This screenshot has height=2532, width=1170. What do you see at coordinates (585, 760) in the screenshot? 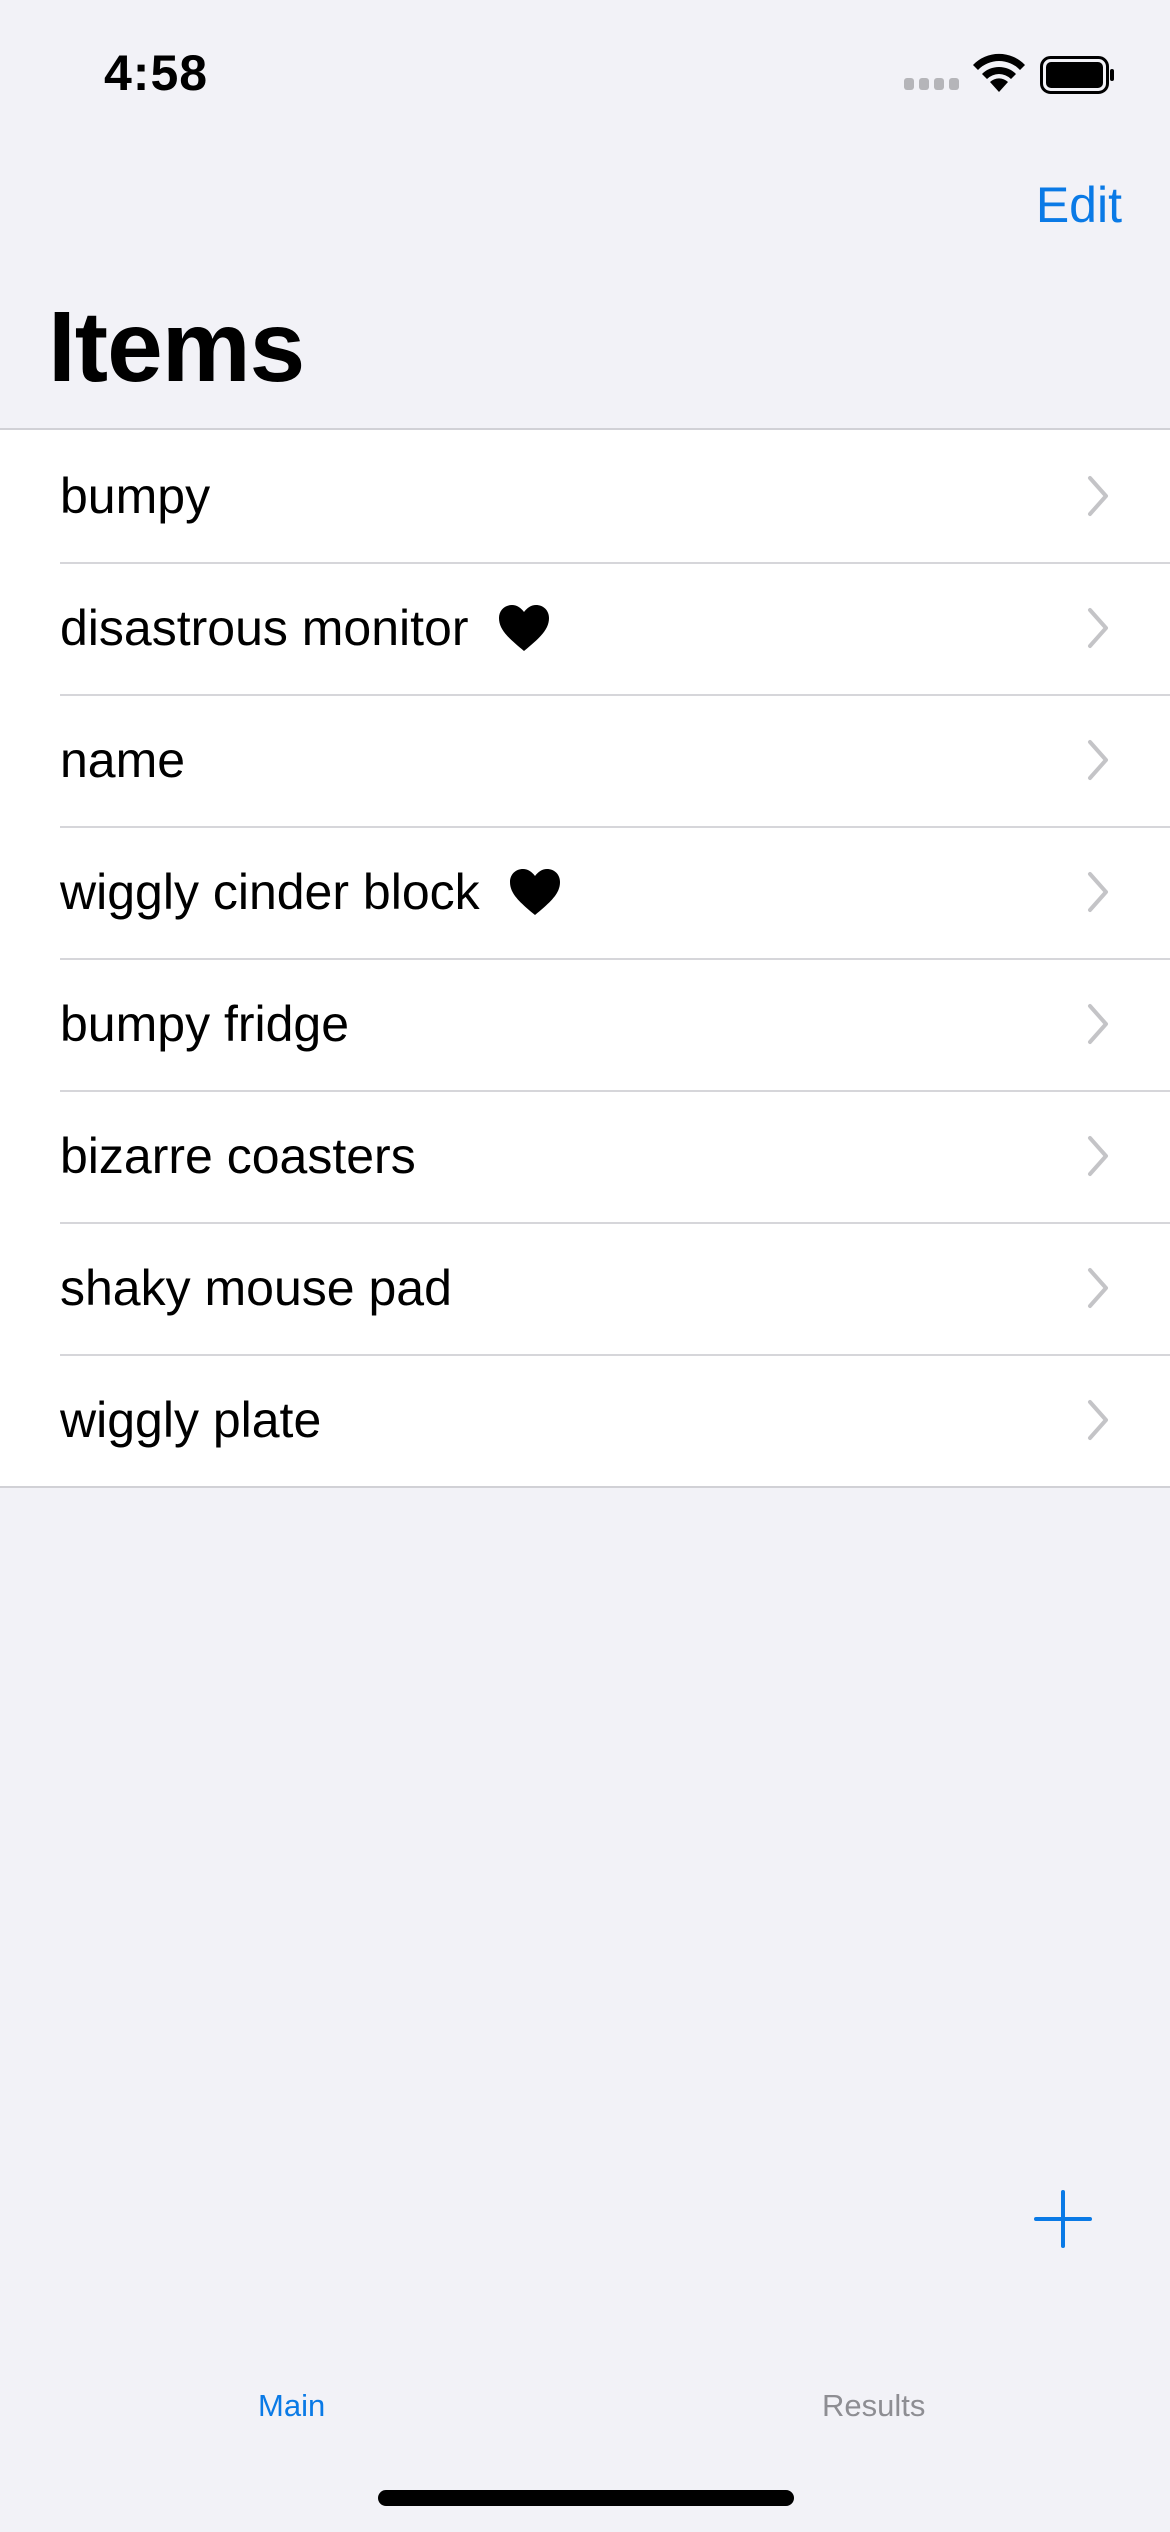
I see `list-item: name` at bounding box center [585, 760].